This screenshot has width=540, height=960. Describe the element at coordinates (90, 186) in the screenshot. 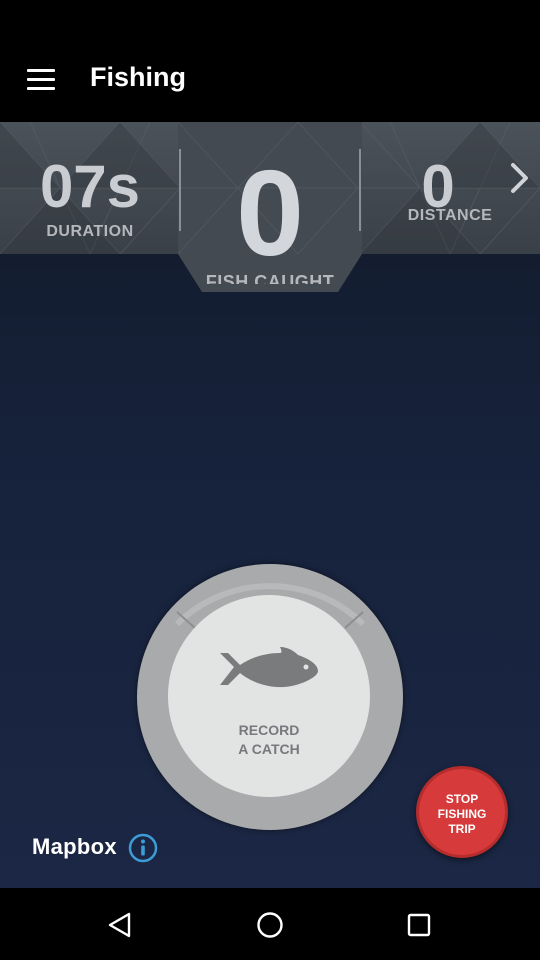

I see `duration-value: 07s` at that location.